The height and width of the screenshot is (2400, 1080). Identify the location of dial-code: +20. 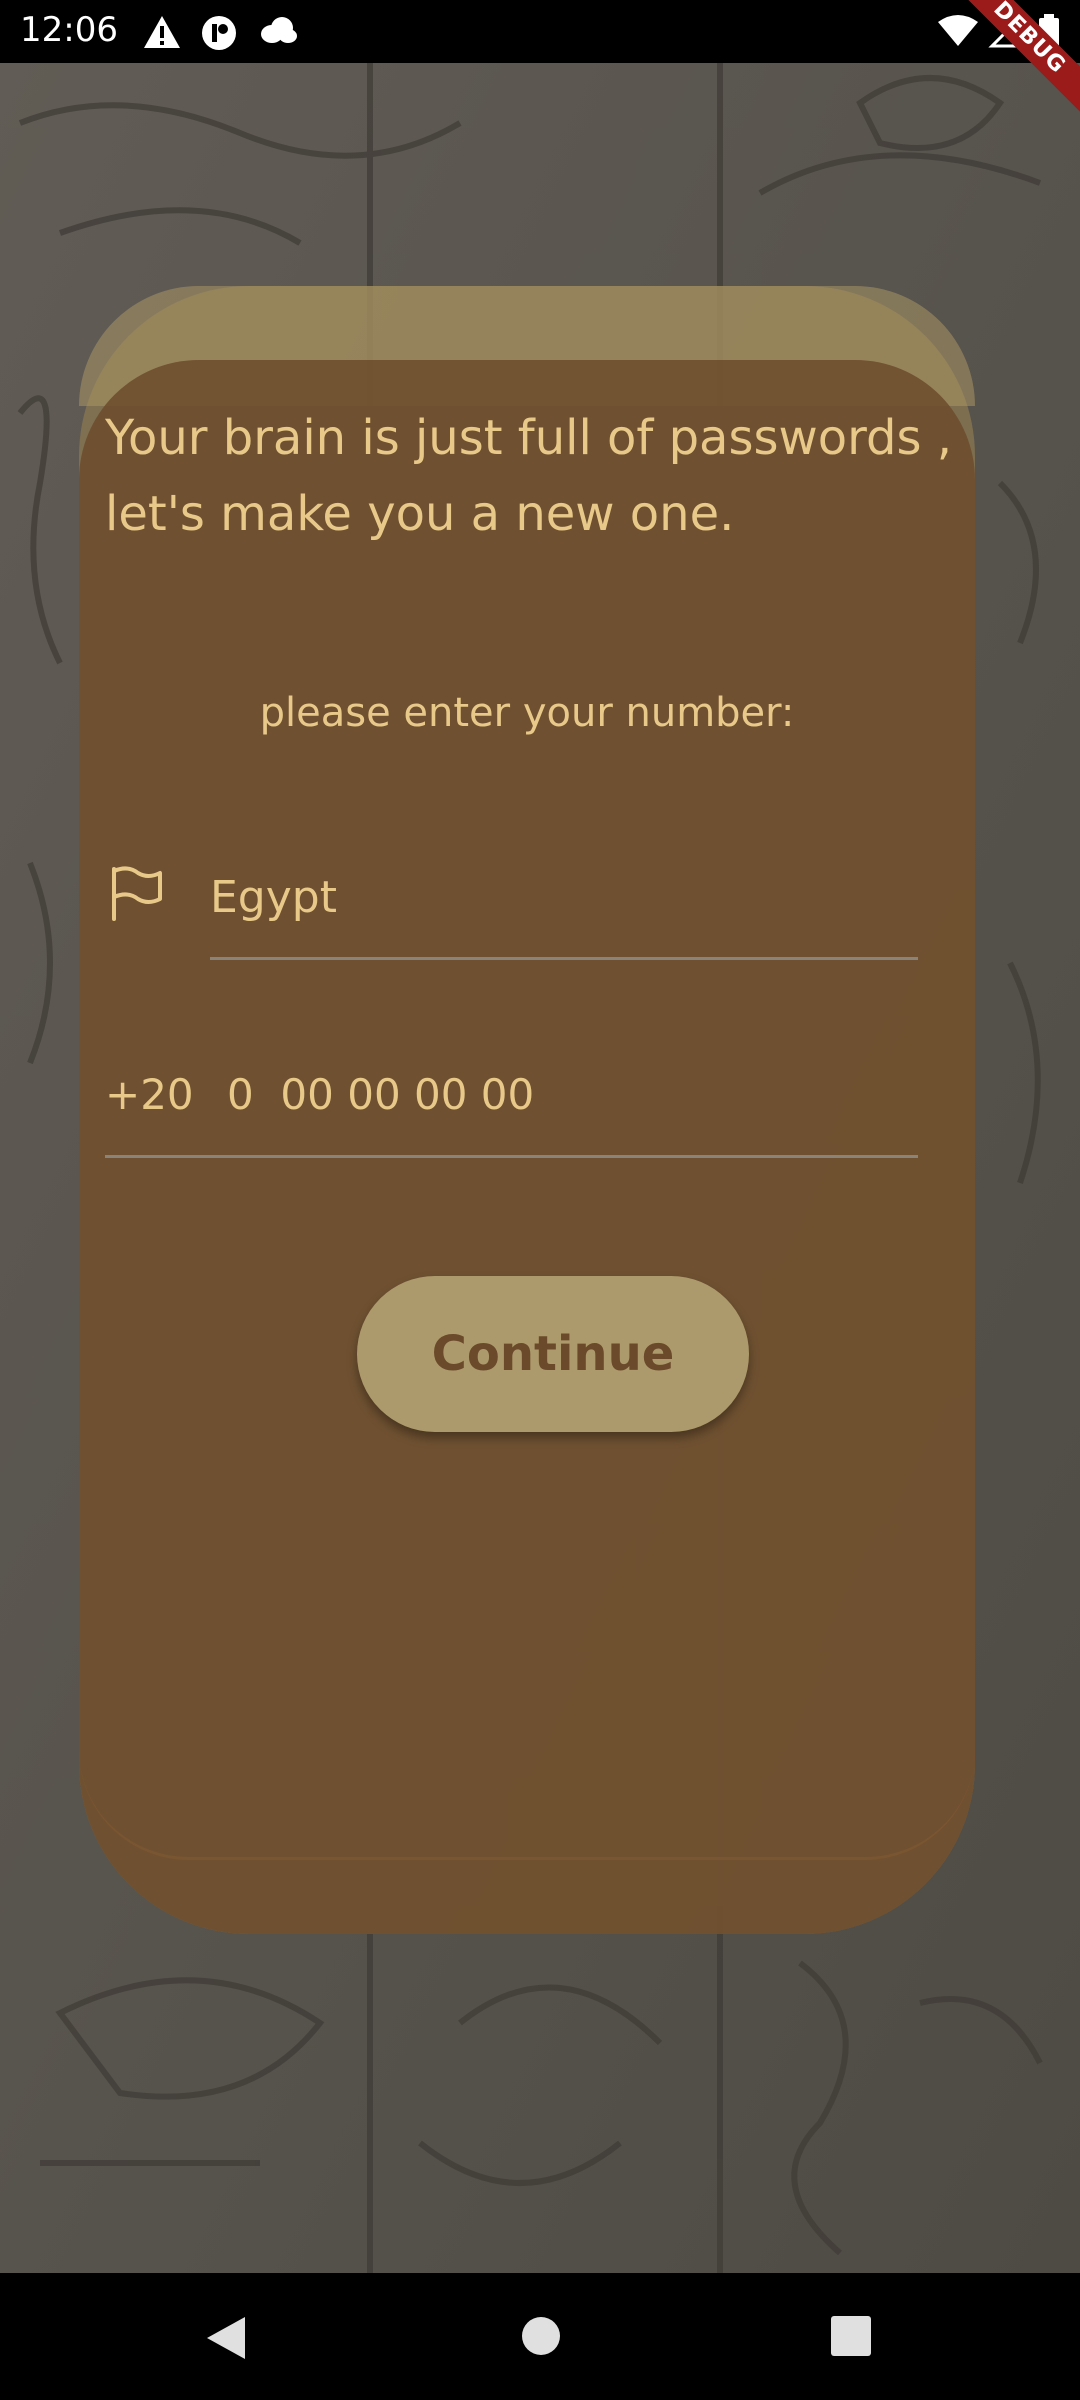
(149, 1094).